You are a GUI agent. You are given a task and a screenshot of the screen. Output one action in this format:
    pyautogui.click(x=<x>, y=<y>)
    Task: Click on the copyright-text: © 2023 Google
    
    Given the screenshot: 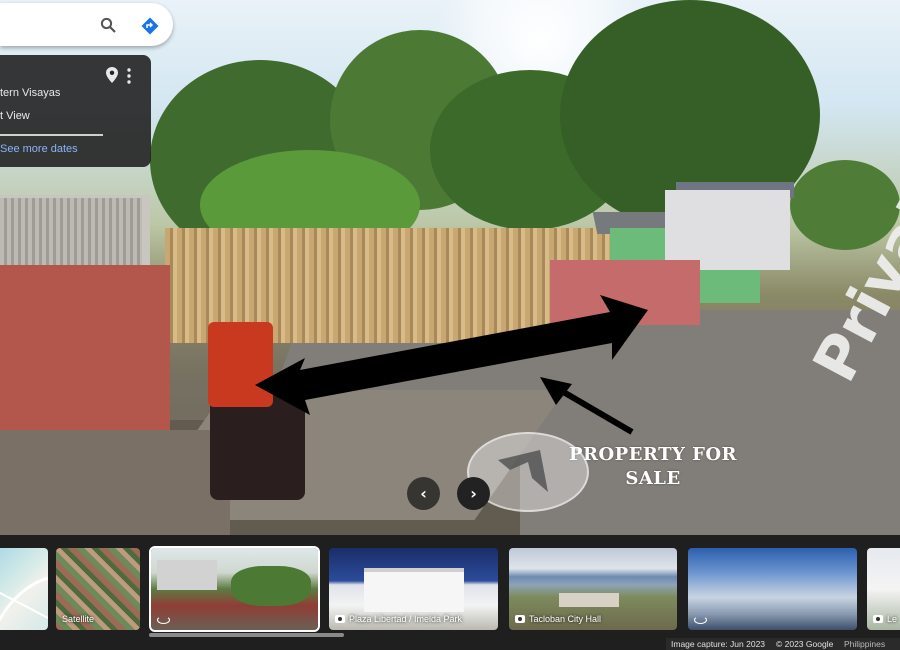 What is the action you would take?
    pyautogui.click(x=805, y=644)
    